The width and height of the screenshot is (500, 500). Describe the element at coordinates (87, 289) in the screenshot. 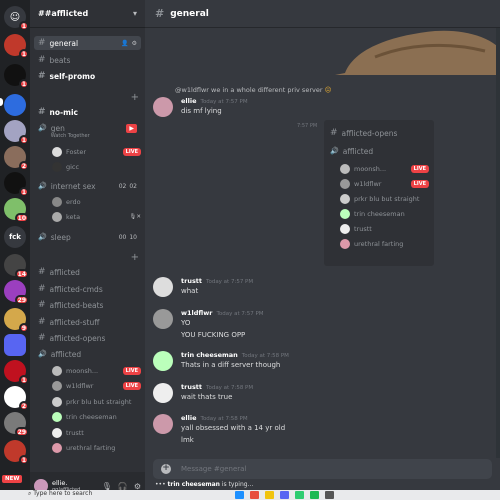

I see `channel-afflicted-cmds: # afflicted-cmds` at that location.